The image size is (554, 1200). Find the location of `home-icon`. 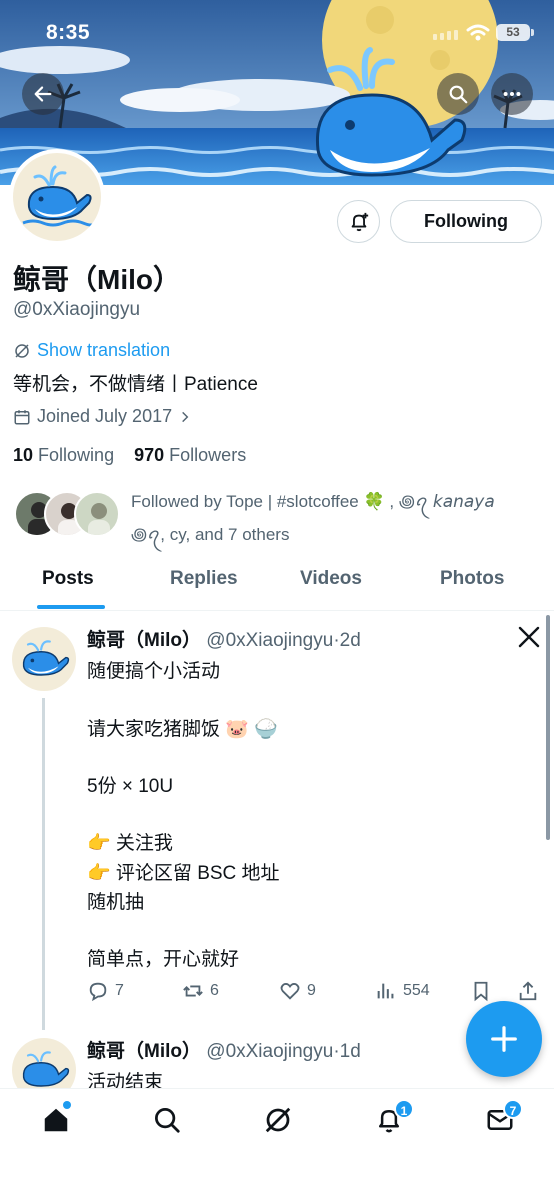

home-icon is located at coordinates (56, 1120).